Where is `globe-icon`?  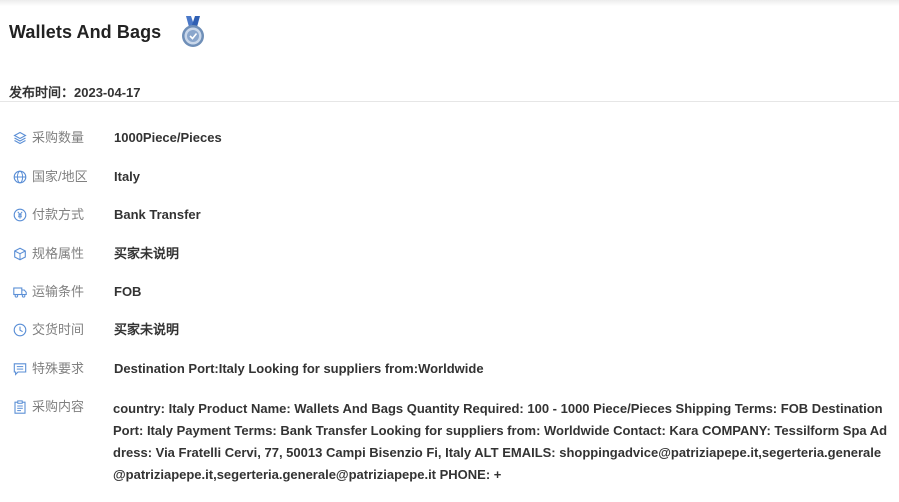
globe-icon is located at coordinates (20, 177).